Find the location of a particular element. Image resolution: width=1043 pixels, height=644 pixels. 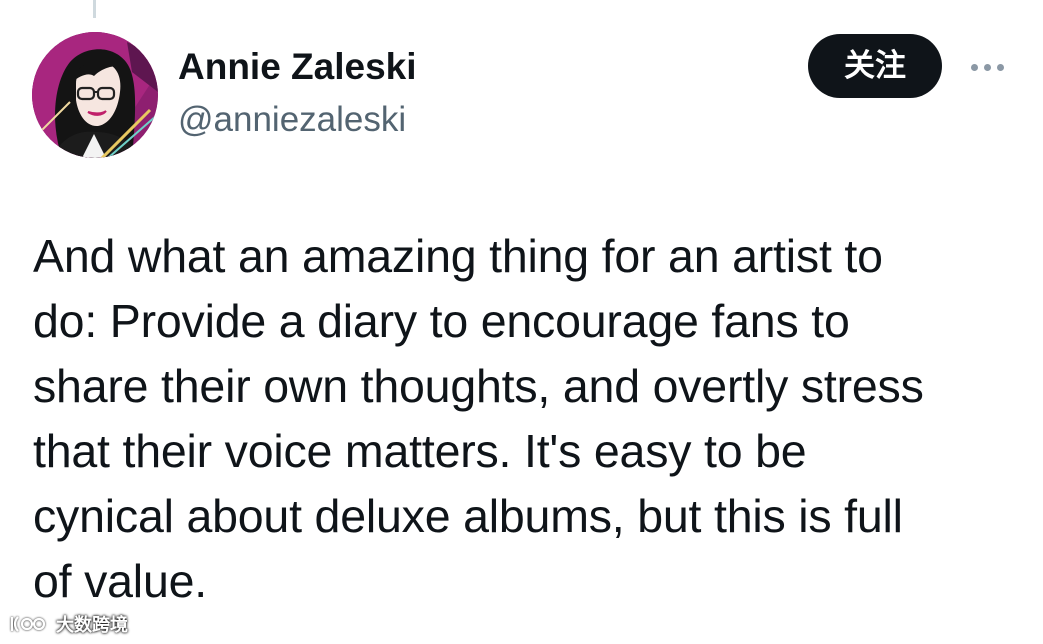

thread-connector-line is located at coordinates (94, 9).